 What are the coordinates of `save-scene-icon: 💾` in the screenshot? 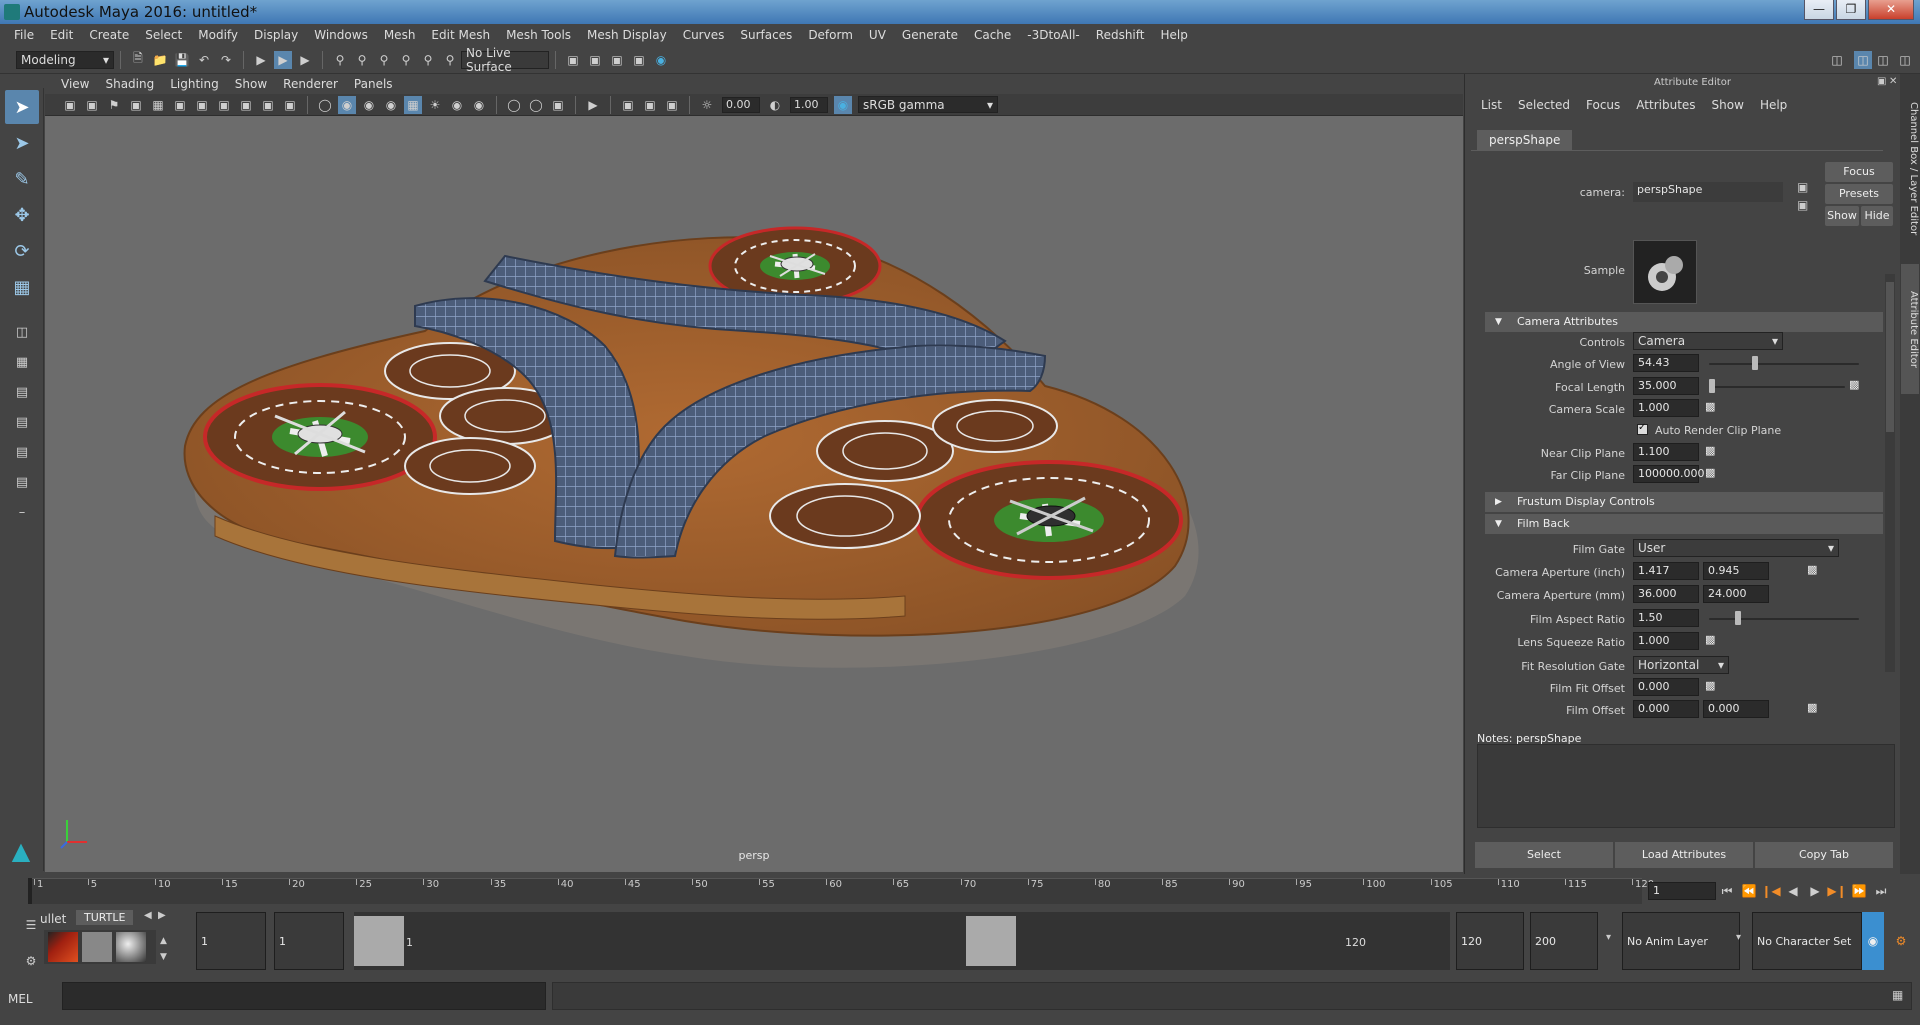 It's located at (182, 60).